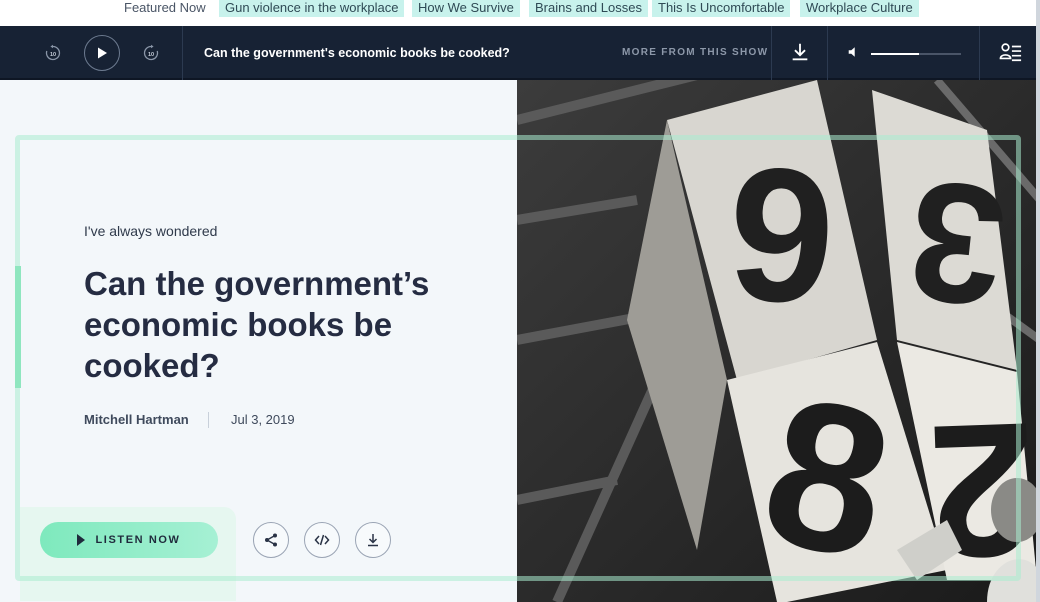 The image size is (1040, 602). I want to click on listen-now-button: LISTEN NOW, so click(129, 540).